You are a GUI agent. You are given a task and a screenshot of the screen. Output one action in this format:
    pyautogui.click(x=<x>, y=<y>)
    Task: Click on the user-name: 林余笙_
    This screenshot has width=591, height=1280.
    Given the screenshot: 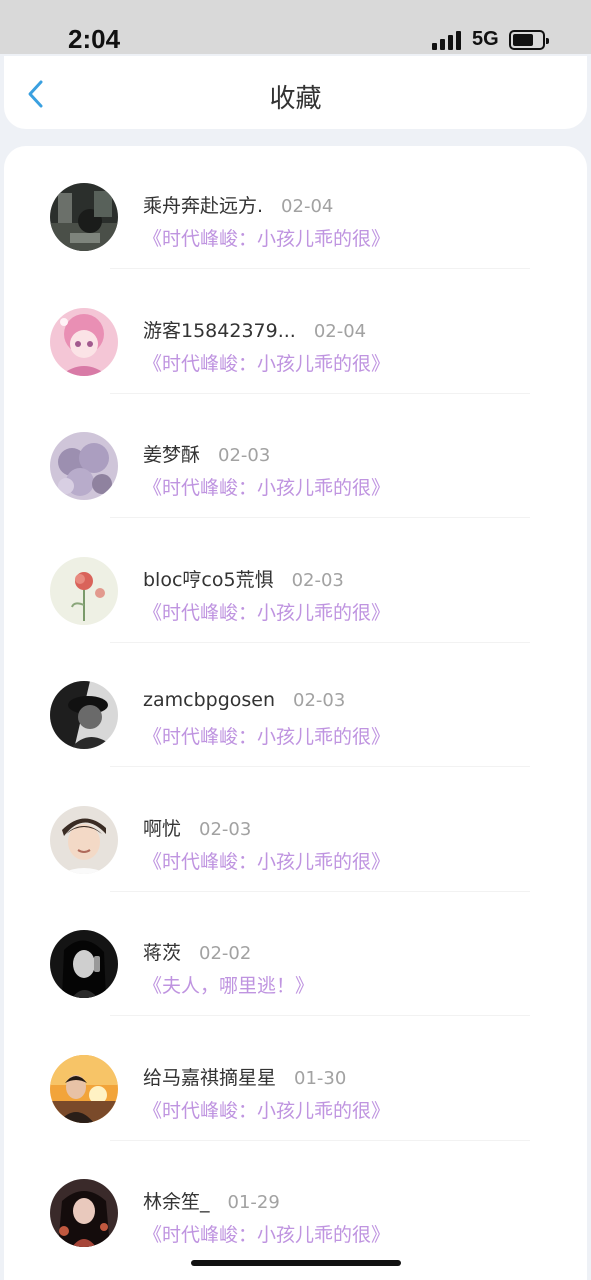 What is the action you would take?
    pyautogui.click(x=176, y=1202)
    